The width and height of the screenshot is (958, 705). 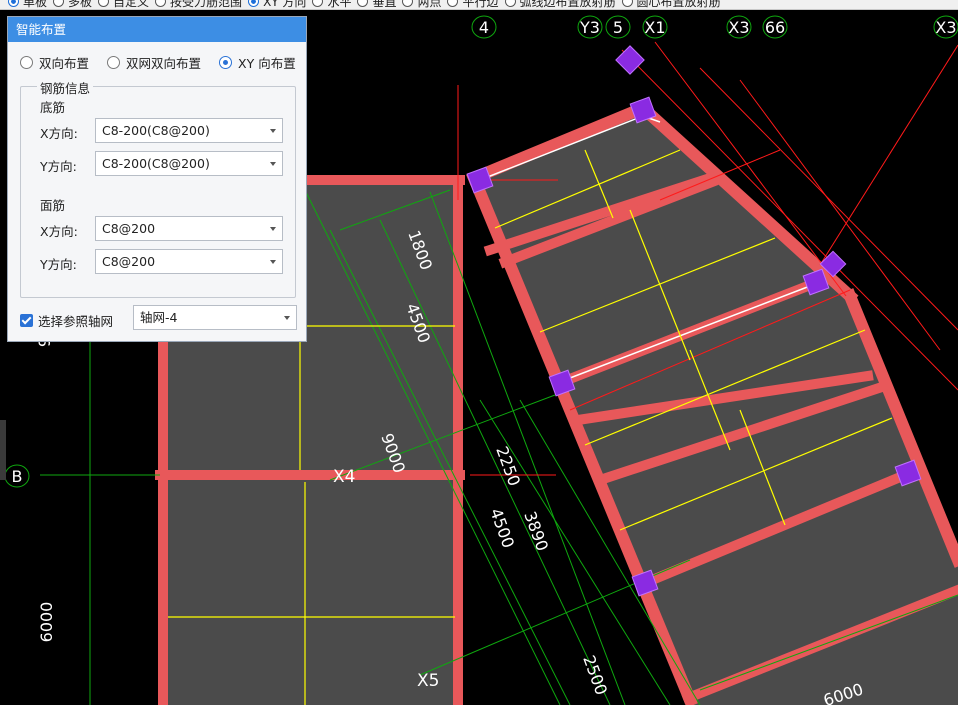 What do you see at coordinates (618, 27) in the screenshot?
I see `axis-bubble-label: 5` at bounding box center [618, 27].